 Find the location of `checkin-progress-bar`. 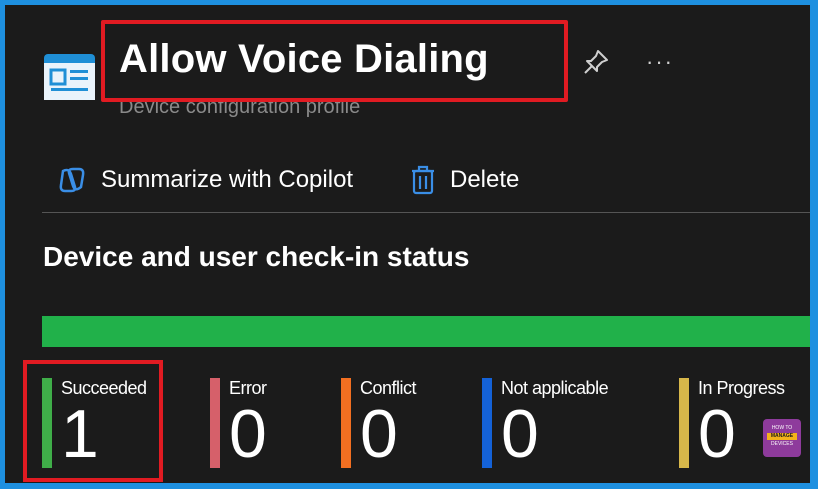

checkin-progress-bar is located at coordinates (426, 331).